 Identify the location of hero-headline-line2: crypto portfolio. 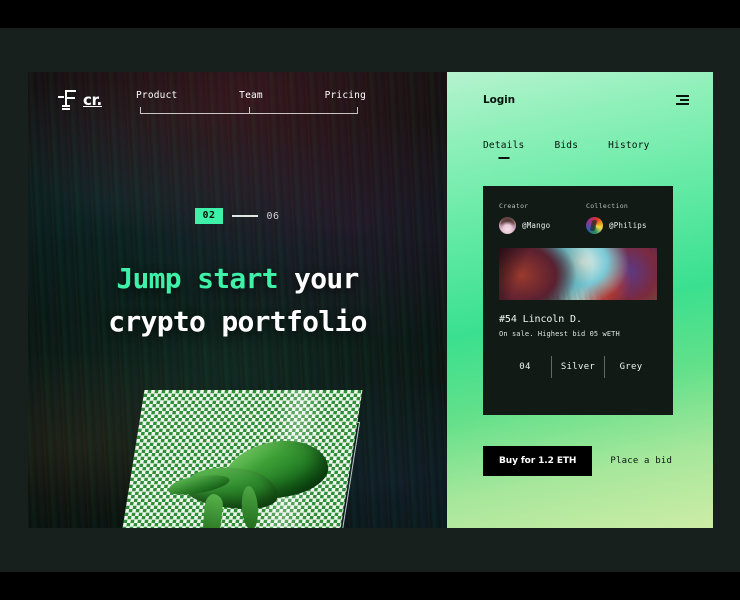
(237, 321).